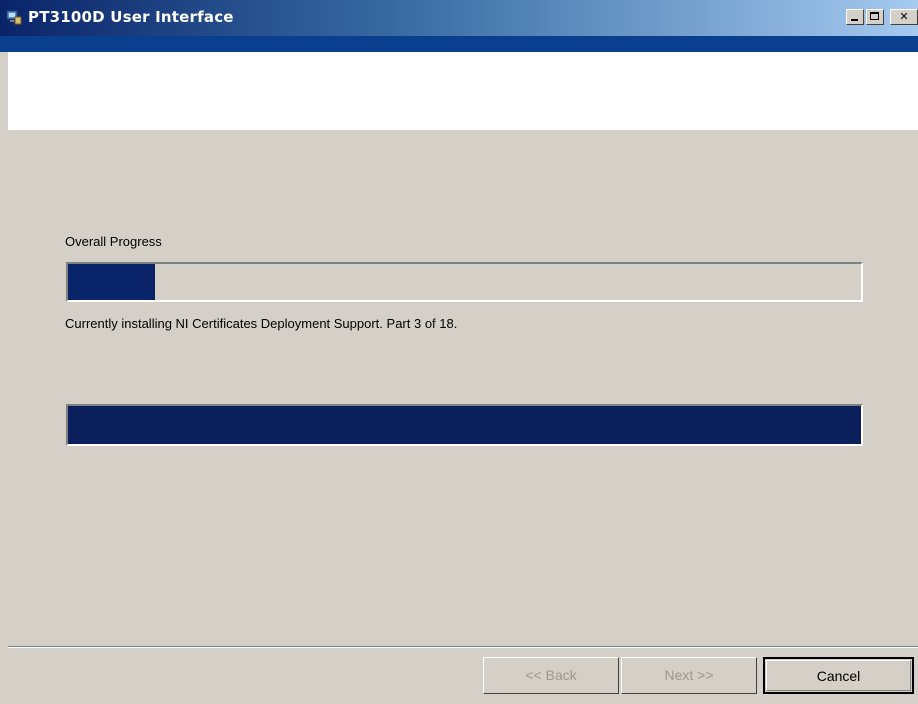 This screenshot has width=918, height=704. I want to click on cancel-button-label: Cancel, so click(838, 675).